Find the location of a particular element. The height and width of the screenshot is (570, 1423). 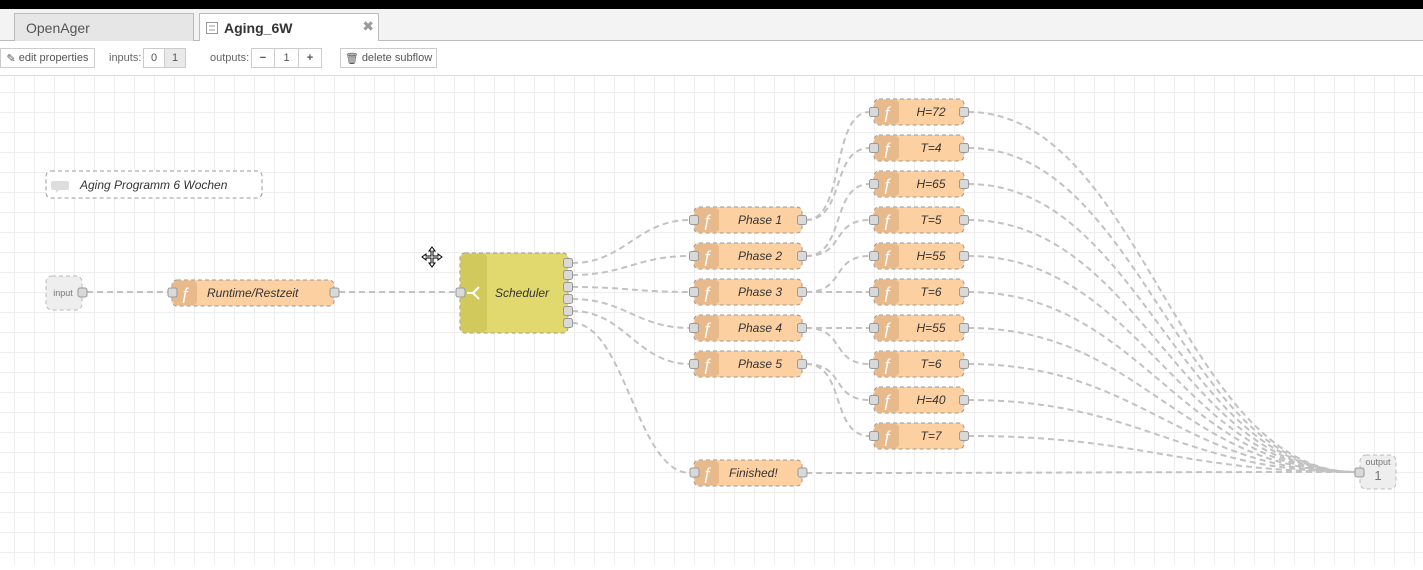

phase-node: ƒ Phase 5 is located at coordinates (748, 364).